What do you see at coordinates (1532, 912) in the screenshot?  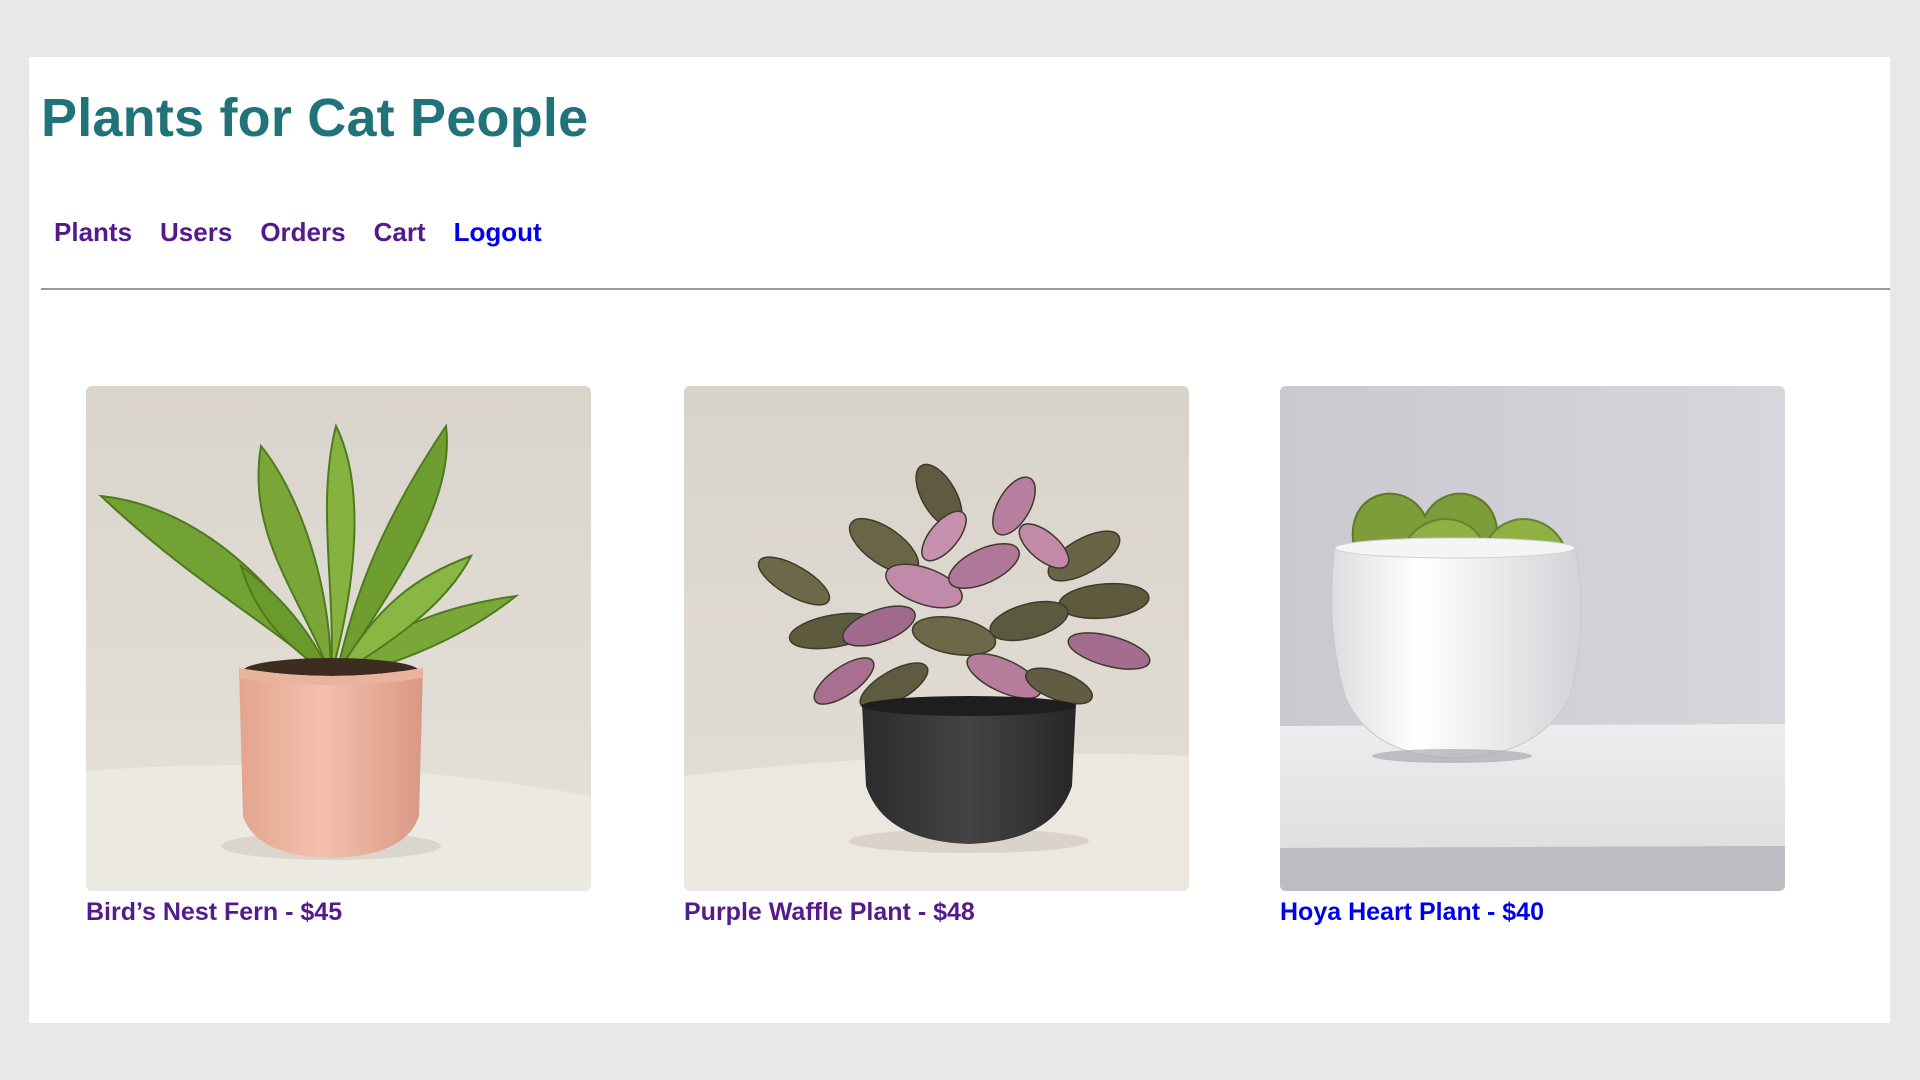 I see `product-link-hoya-heart-plant: Hoya Heart Plant - $40` at bounding box center [1532, 912].